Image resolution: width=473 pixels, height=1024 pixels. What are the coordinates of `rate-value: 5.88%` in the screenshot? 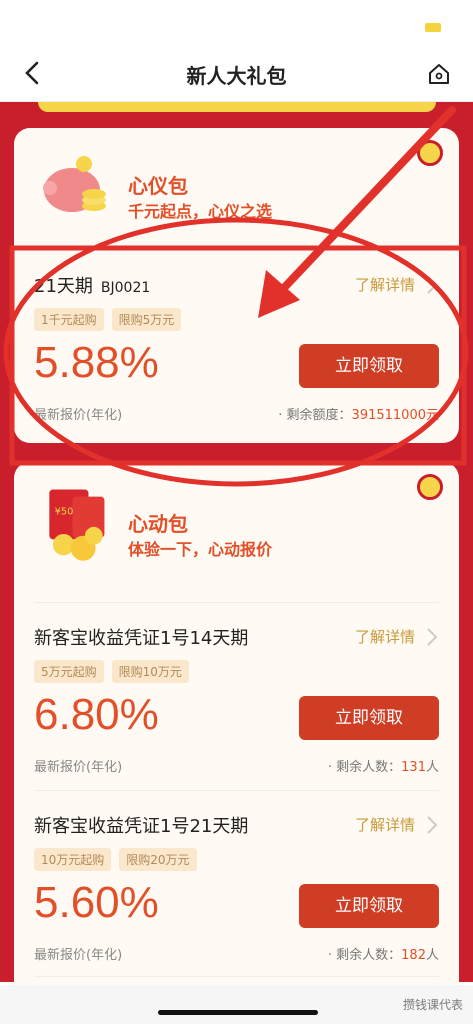 It's located at (96, 362).